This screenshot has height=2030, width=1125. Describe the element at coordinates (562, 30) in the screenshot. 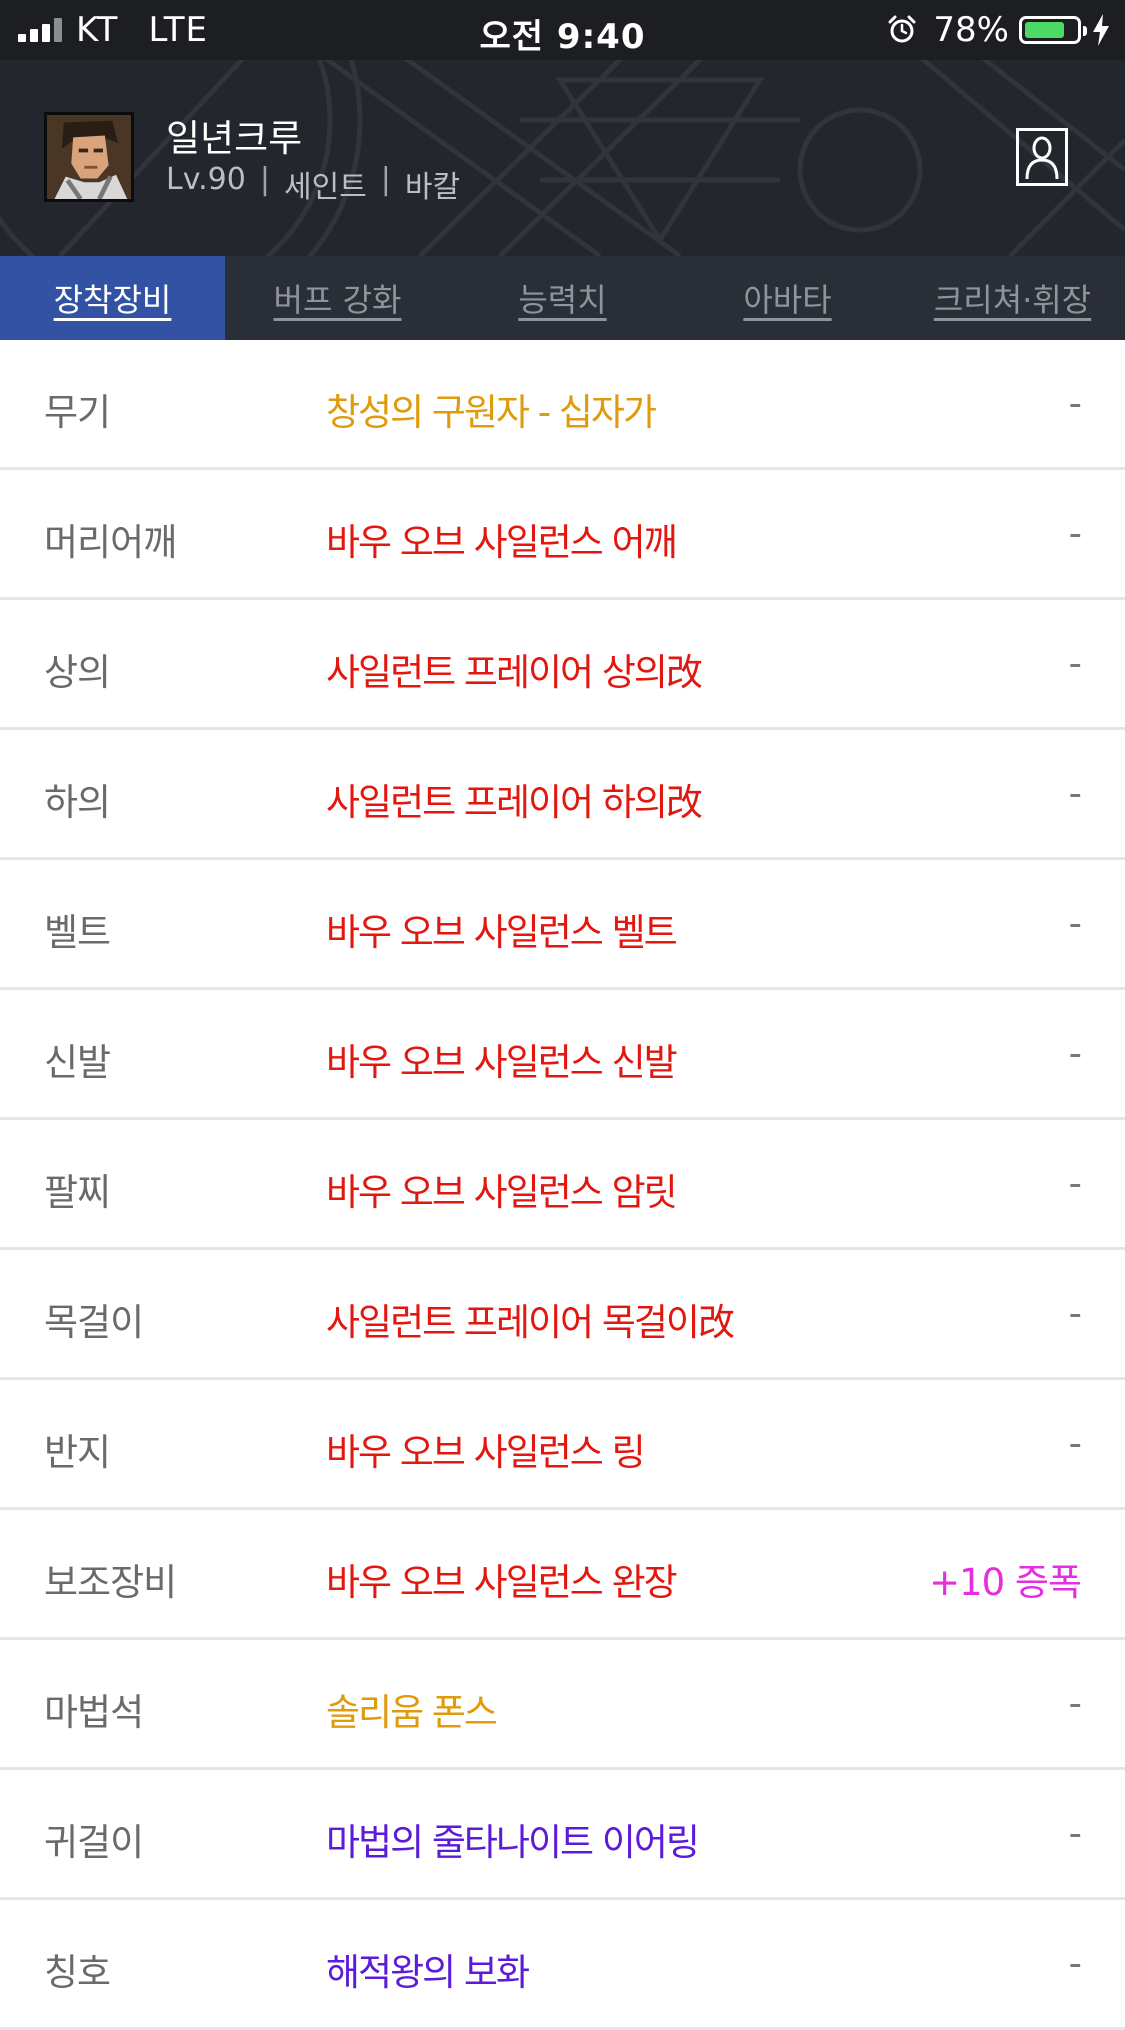

I see `status-bar: KT LTE 오전 9:40 78%` at that location.